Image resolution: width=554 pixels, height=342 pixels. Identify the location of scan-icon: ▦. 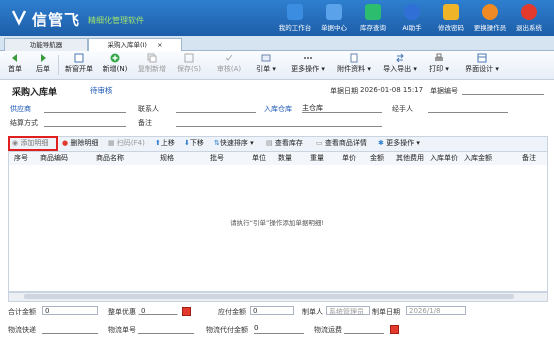
(111, 143).